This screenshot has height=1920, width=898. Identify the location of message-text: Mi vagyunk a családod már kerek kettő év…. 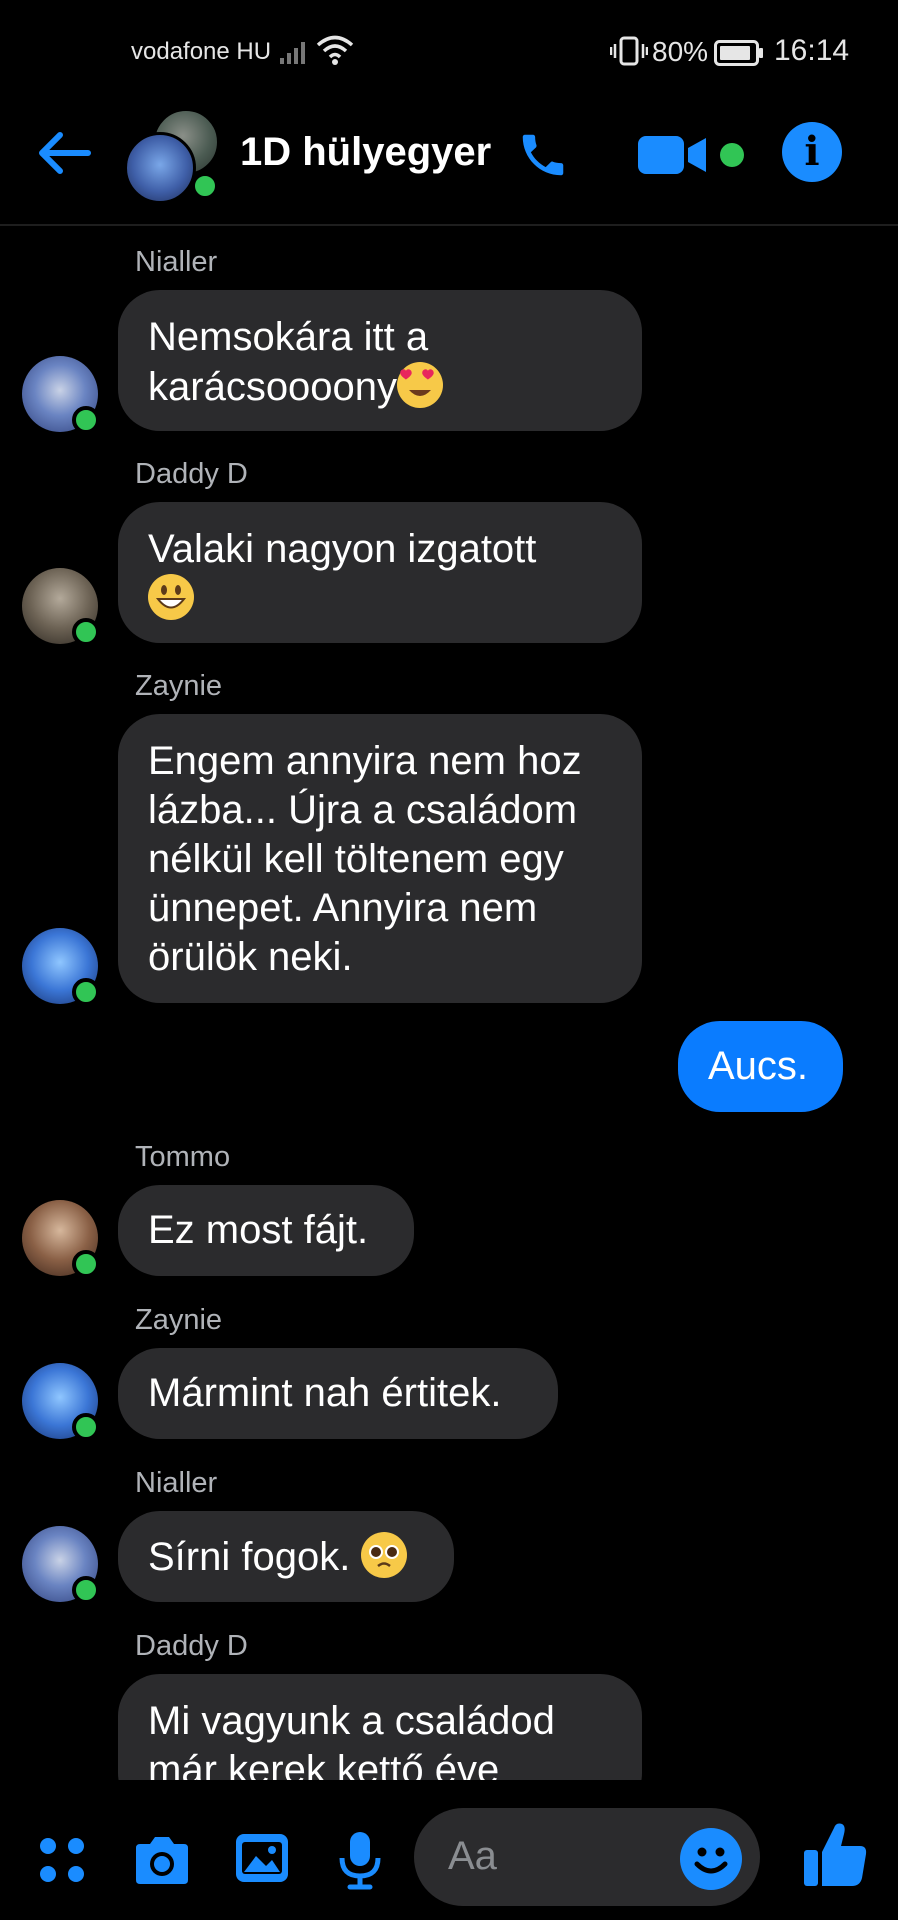
(351, 1745).